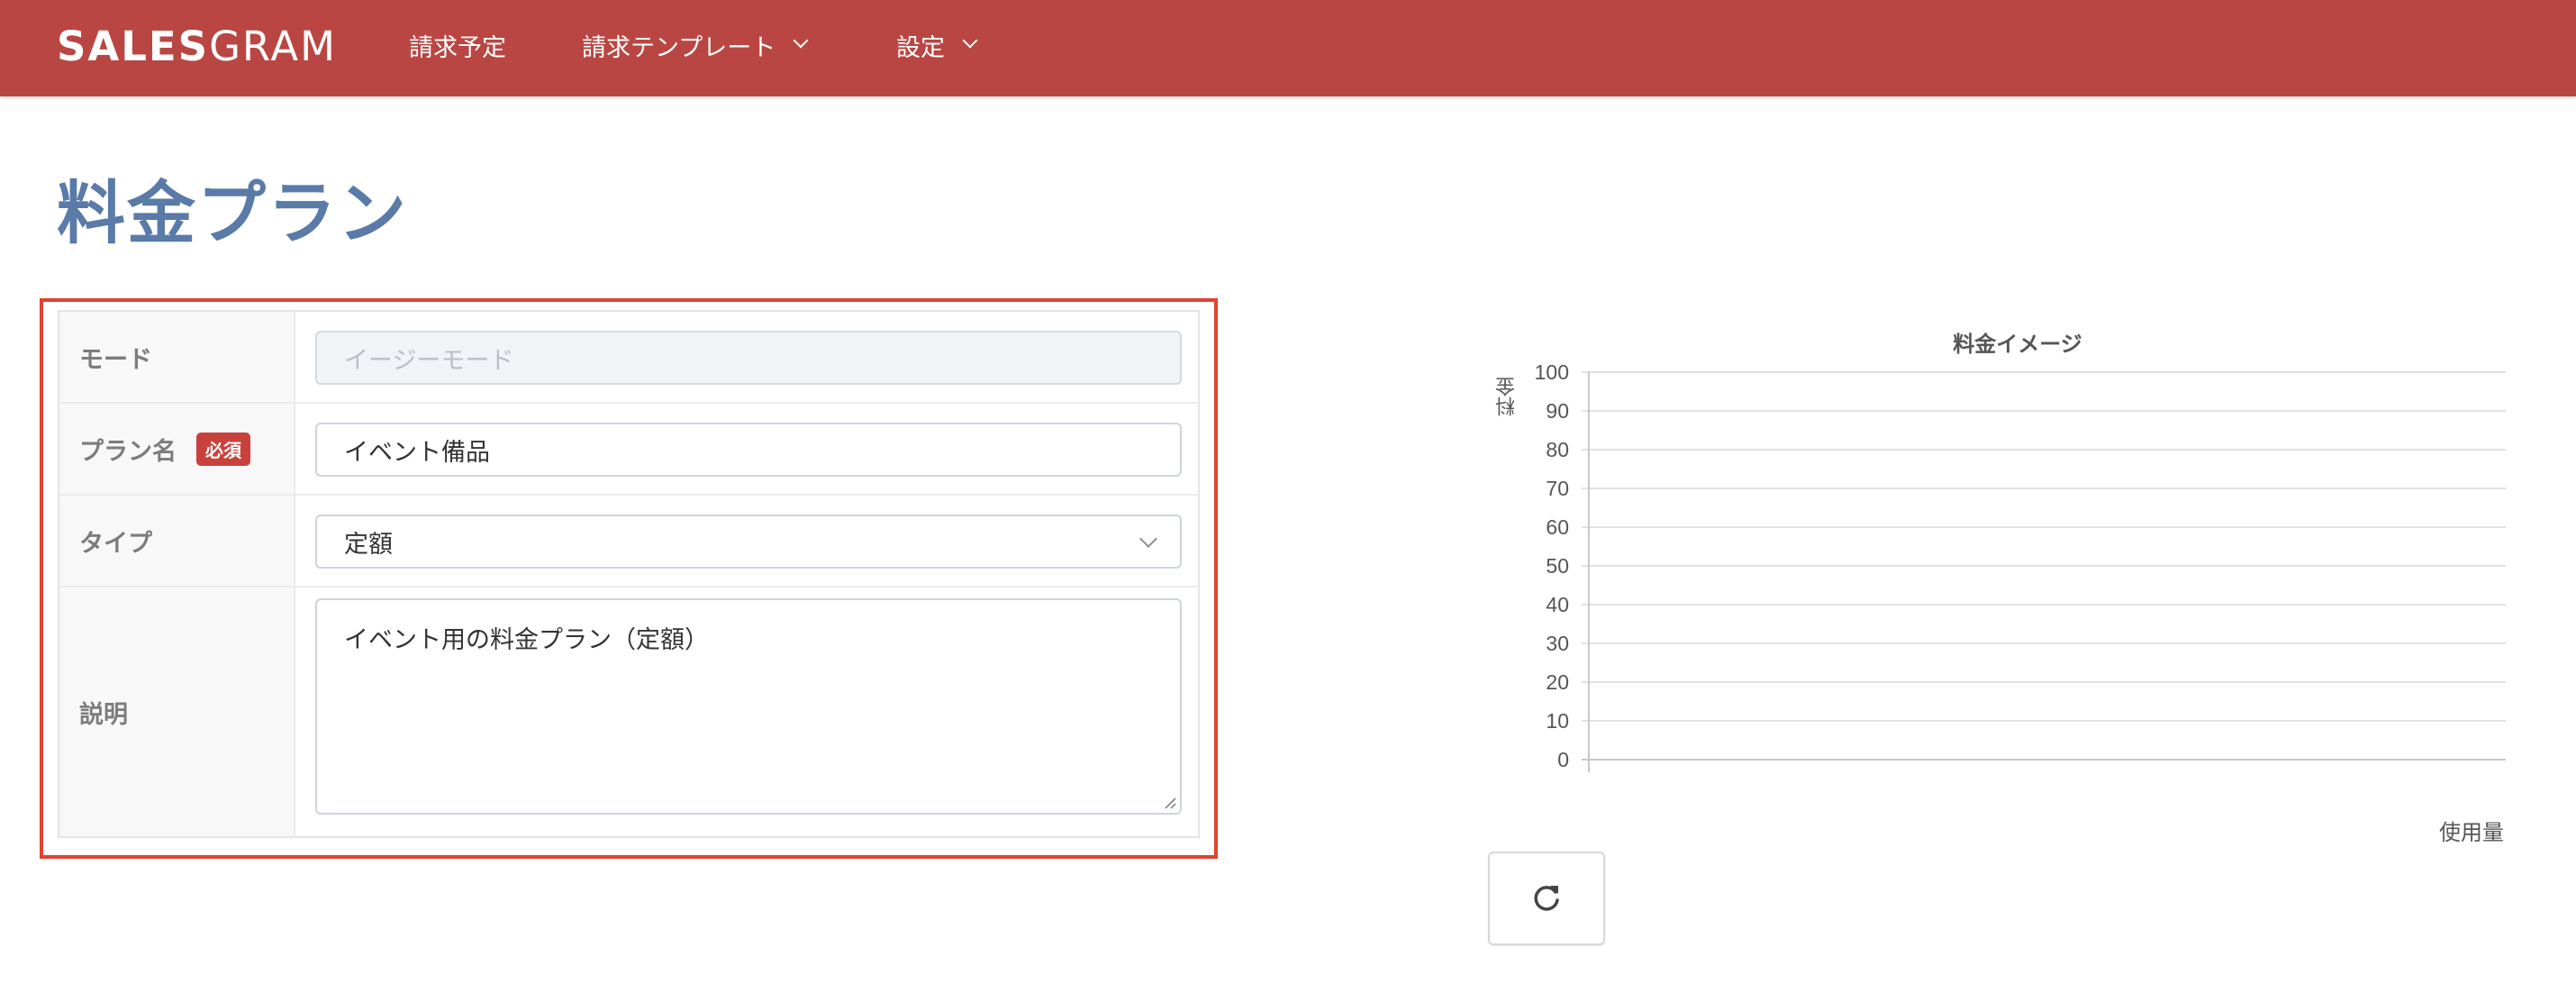 The width and height of the screenshot is (2576, 993). I want to click on nav-billing-template: 請求テンプレート, so click(695, 45).